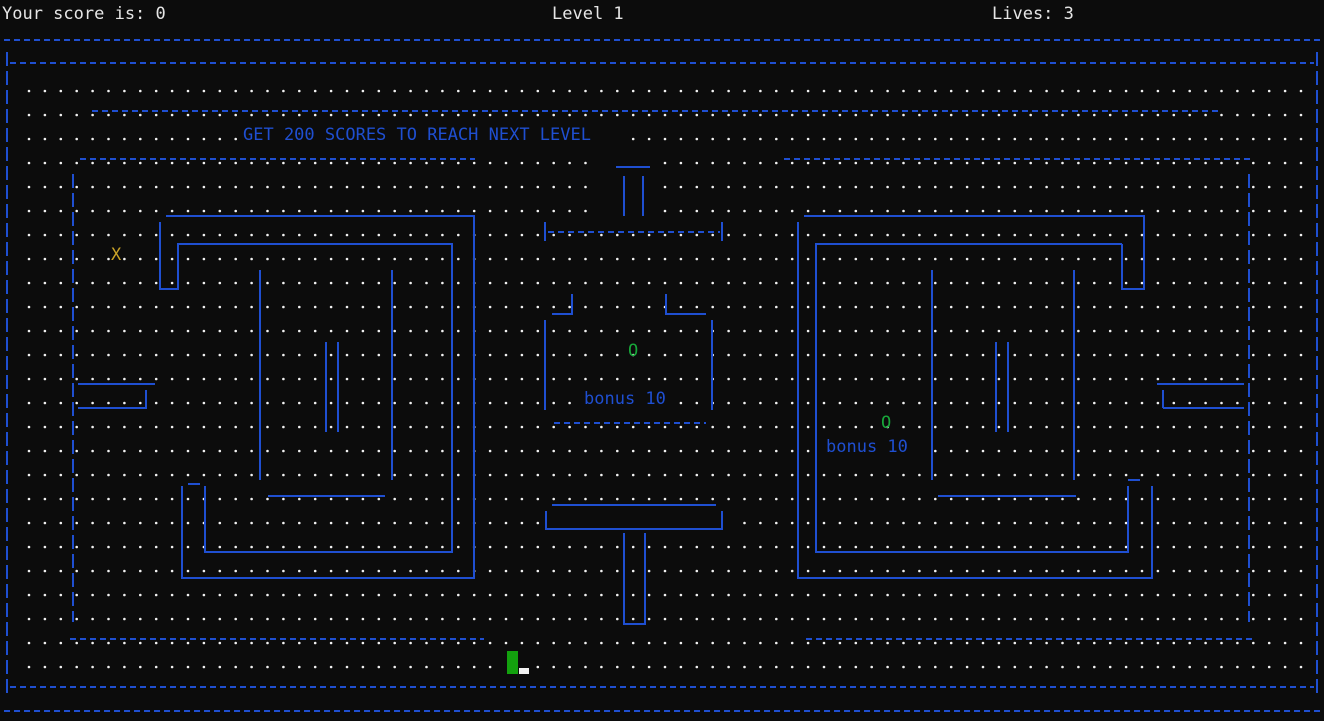  Describe the element at coordinates (634, 579) in the screenshot. I see `center-bottom-post` at that location.